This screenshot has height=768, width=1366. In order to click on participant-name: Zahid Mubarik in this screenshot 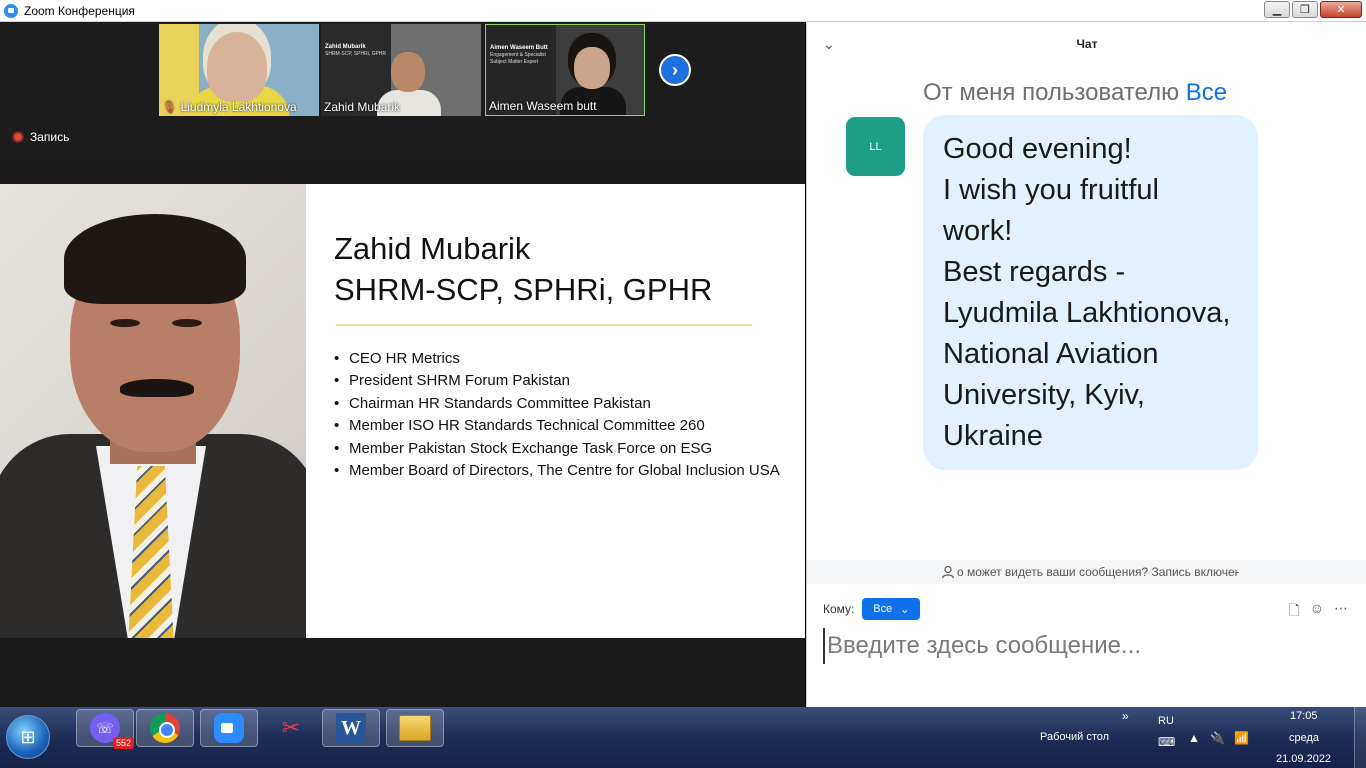, I will do `click(362, 107)`.